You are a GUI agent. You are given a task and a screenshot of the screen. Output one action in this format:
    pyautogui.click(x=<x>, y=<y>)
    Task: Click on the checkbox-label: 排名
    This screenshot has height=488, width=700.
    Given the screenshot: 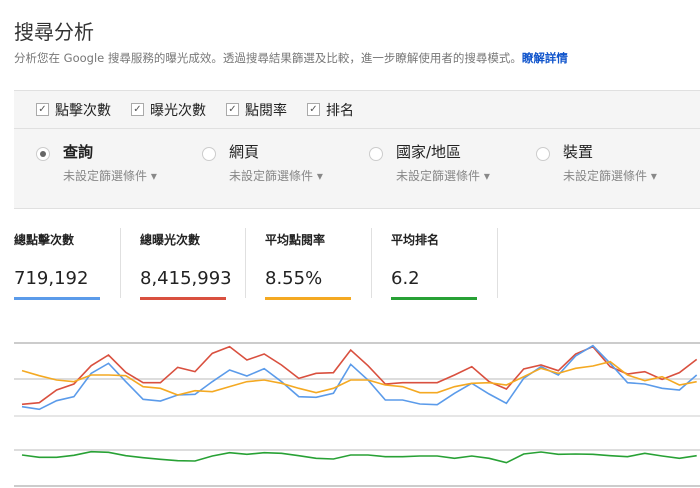 What is the action you would take?
    pyautogui.click(x=340, y=110)
    